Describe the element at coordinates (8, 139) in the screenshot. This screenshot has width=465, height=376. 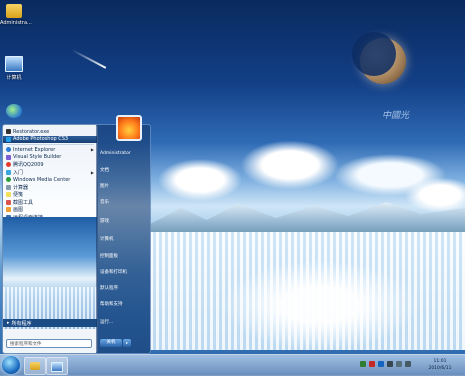
I see `photoshop-icon` at that location.